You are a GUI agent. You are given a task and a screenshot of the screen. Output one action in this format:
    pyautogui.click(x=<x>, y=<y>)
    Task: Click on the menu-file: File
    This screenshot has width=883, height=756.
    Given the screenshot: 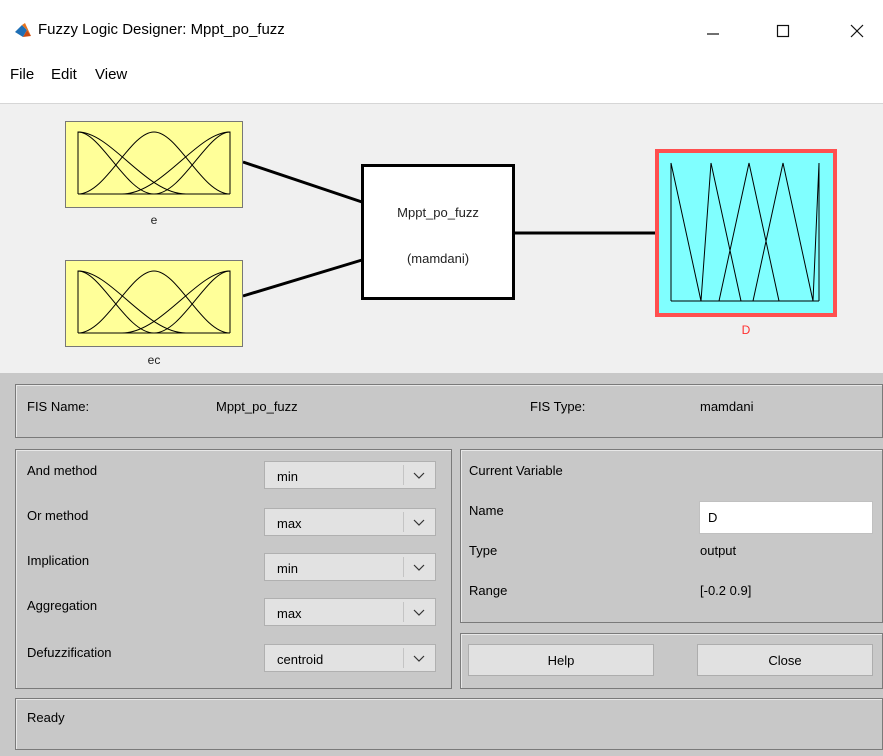 What is the action you would take?
    pyautogui.click(x=22, y=74)
    